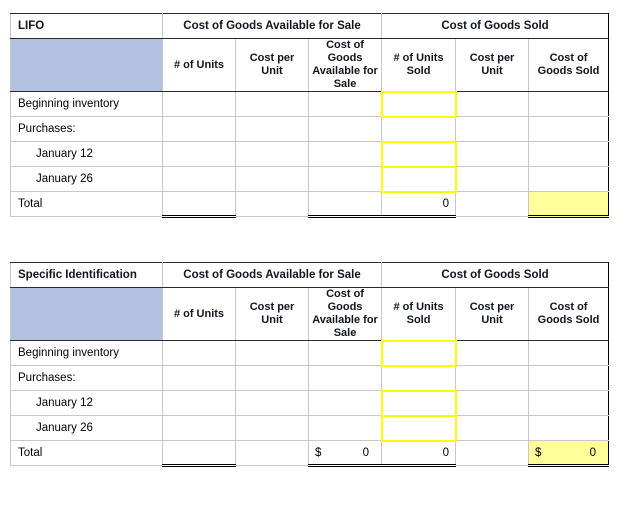 This screenshot has height=507, width=625. What do you see at coordinates (86, 275) in the screenshot?
I see `table-title-specific-identification: Specific Identification` at bounding box center [86, 275].